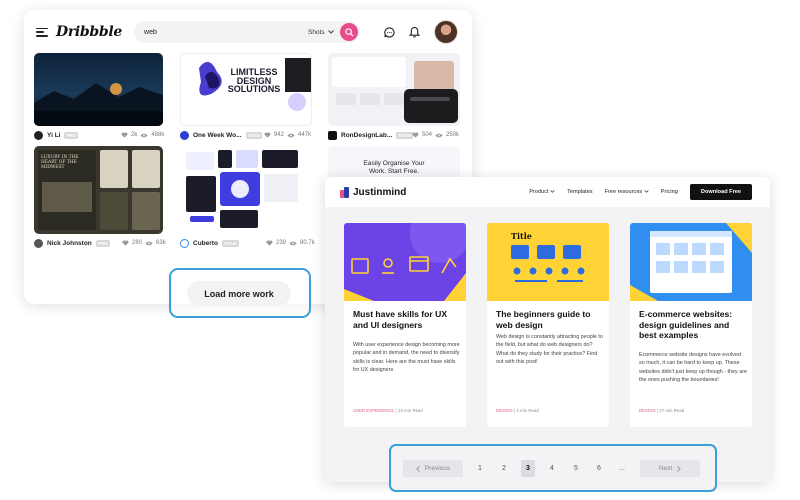  What do you see at coordinates (60, 163) in the screenshot?
I see `artwork-headline: LUXURY IN THE HEART OF THE MIDWEST` at bounding box center [60, 163].